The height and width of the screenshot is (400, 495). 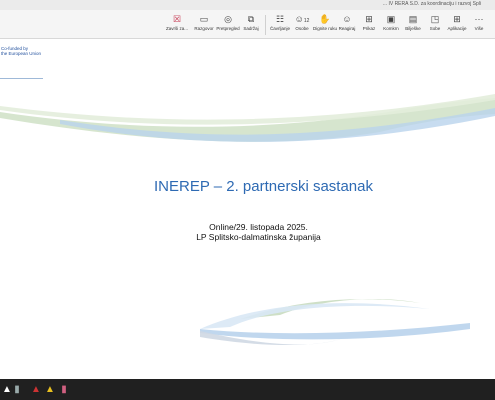 I want to click on more-button: ··· Više, so click(x=479, y=22).